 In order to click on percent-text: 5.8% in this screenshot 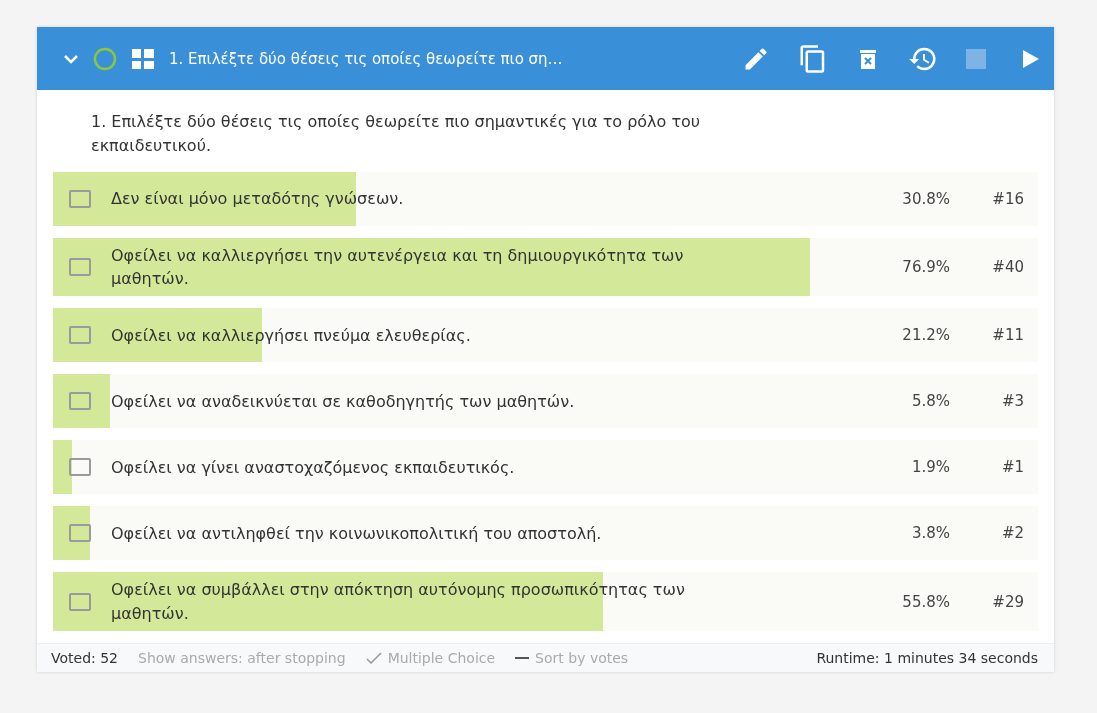, I will do `click(930, 401)`.